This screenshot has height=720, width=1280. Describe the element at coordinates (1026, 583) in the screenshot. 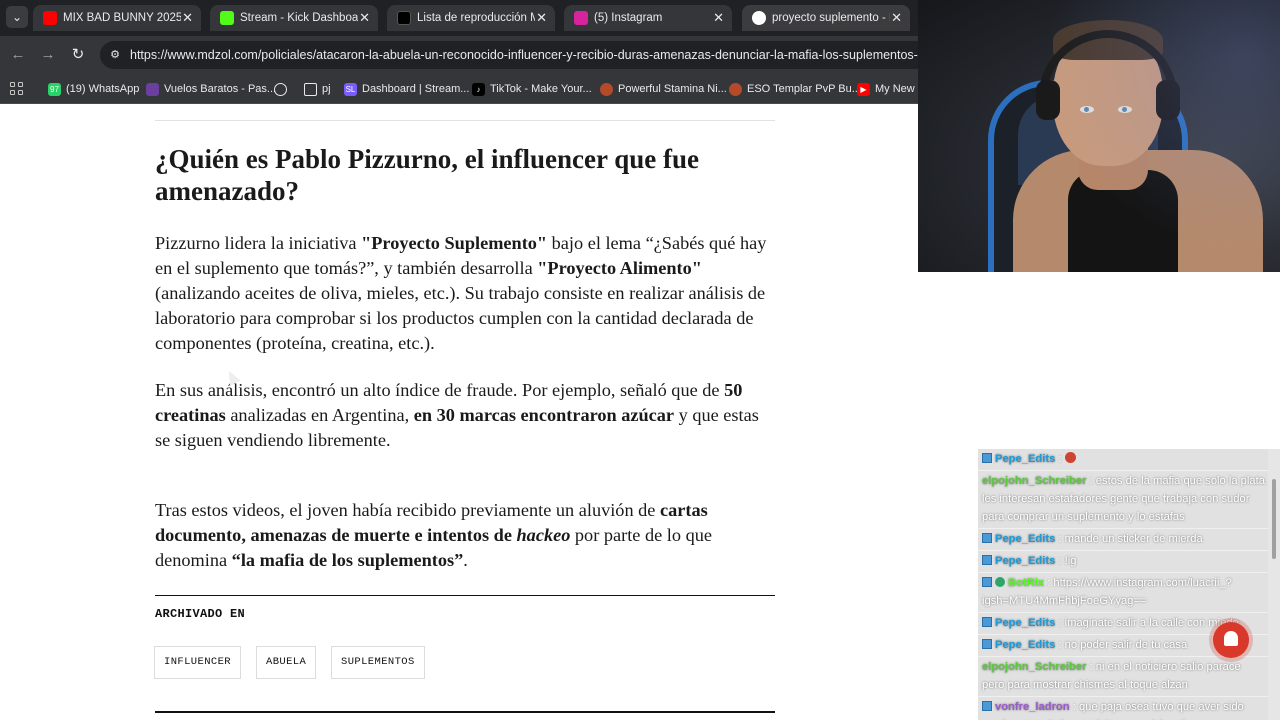

I see `chat-username: BotRix` at that location.